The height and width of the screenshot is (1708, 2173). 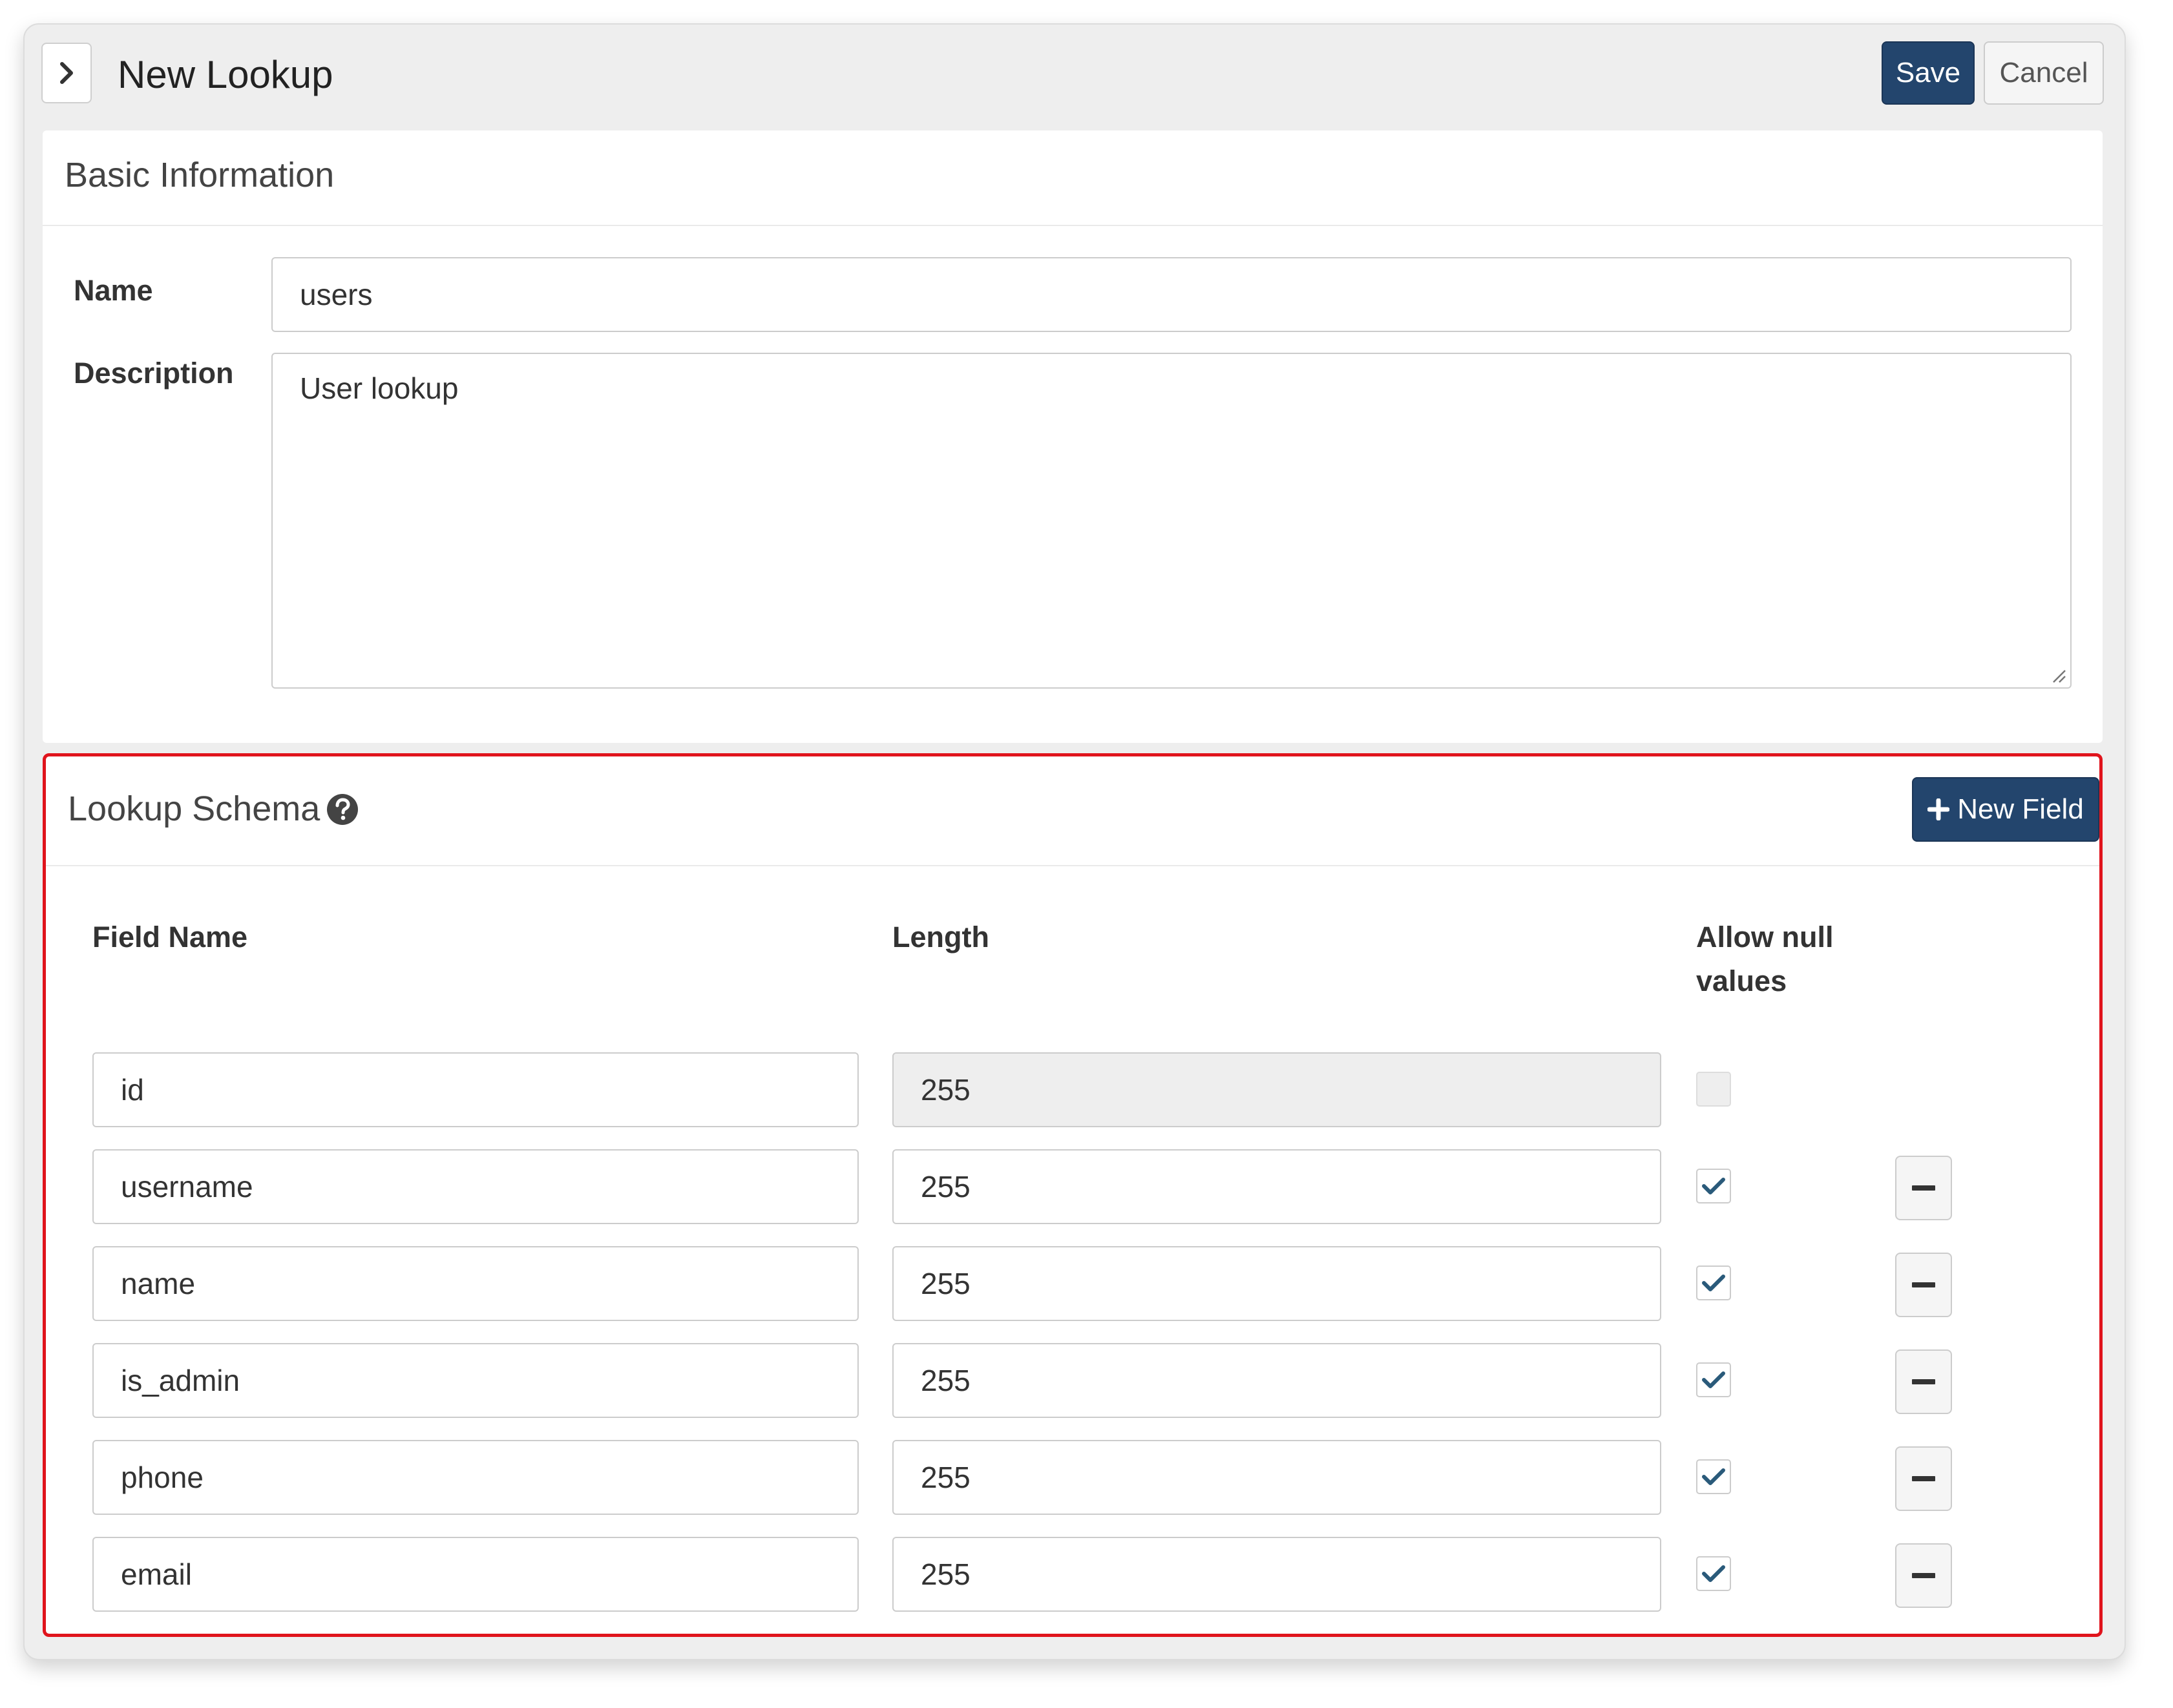 I want to click on schema-row: id 255, so click(x=1072, y=1089).